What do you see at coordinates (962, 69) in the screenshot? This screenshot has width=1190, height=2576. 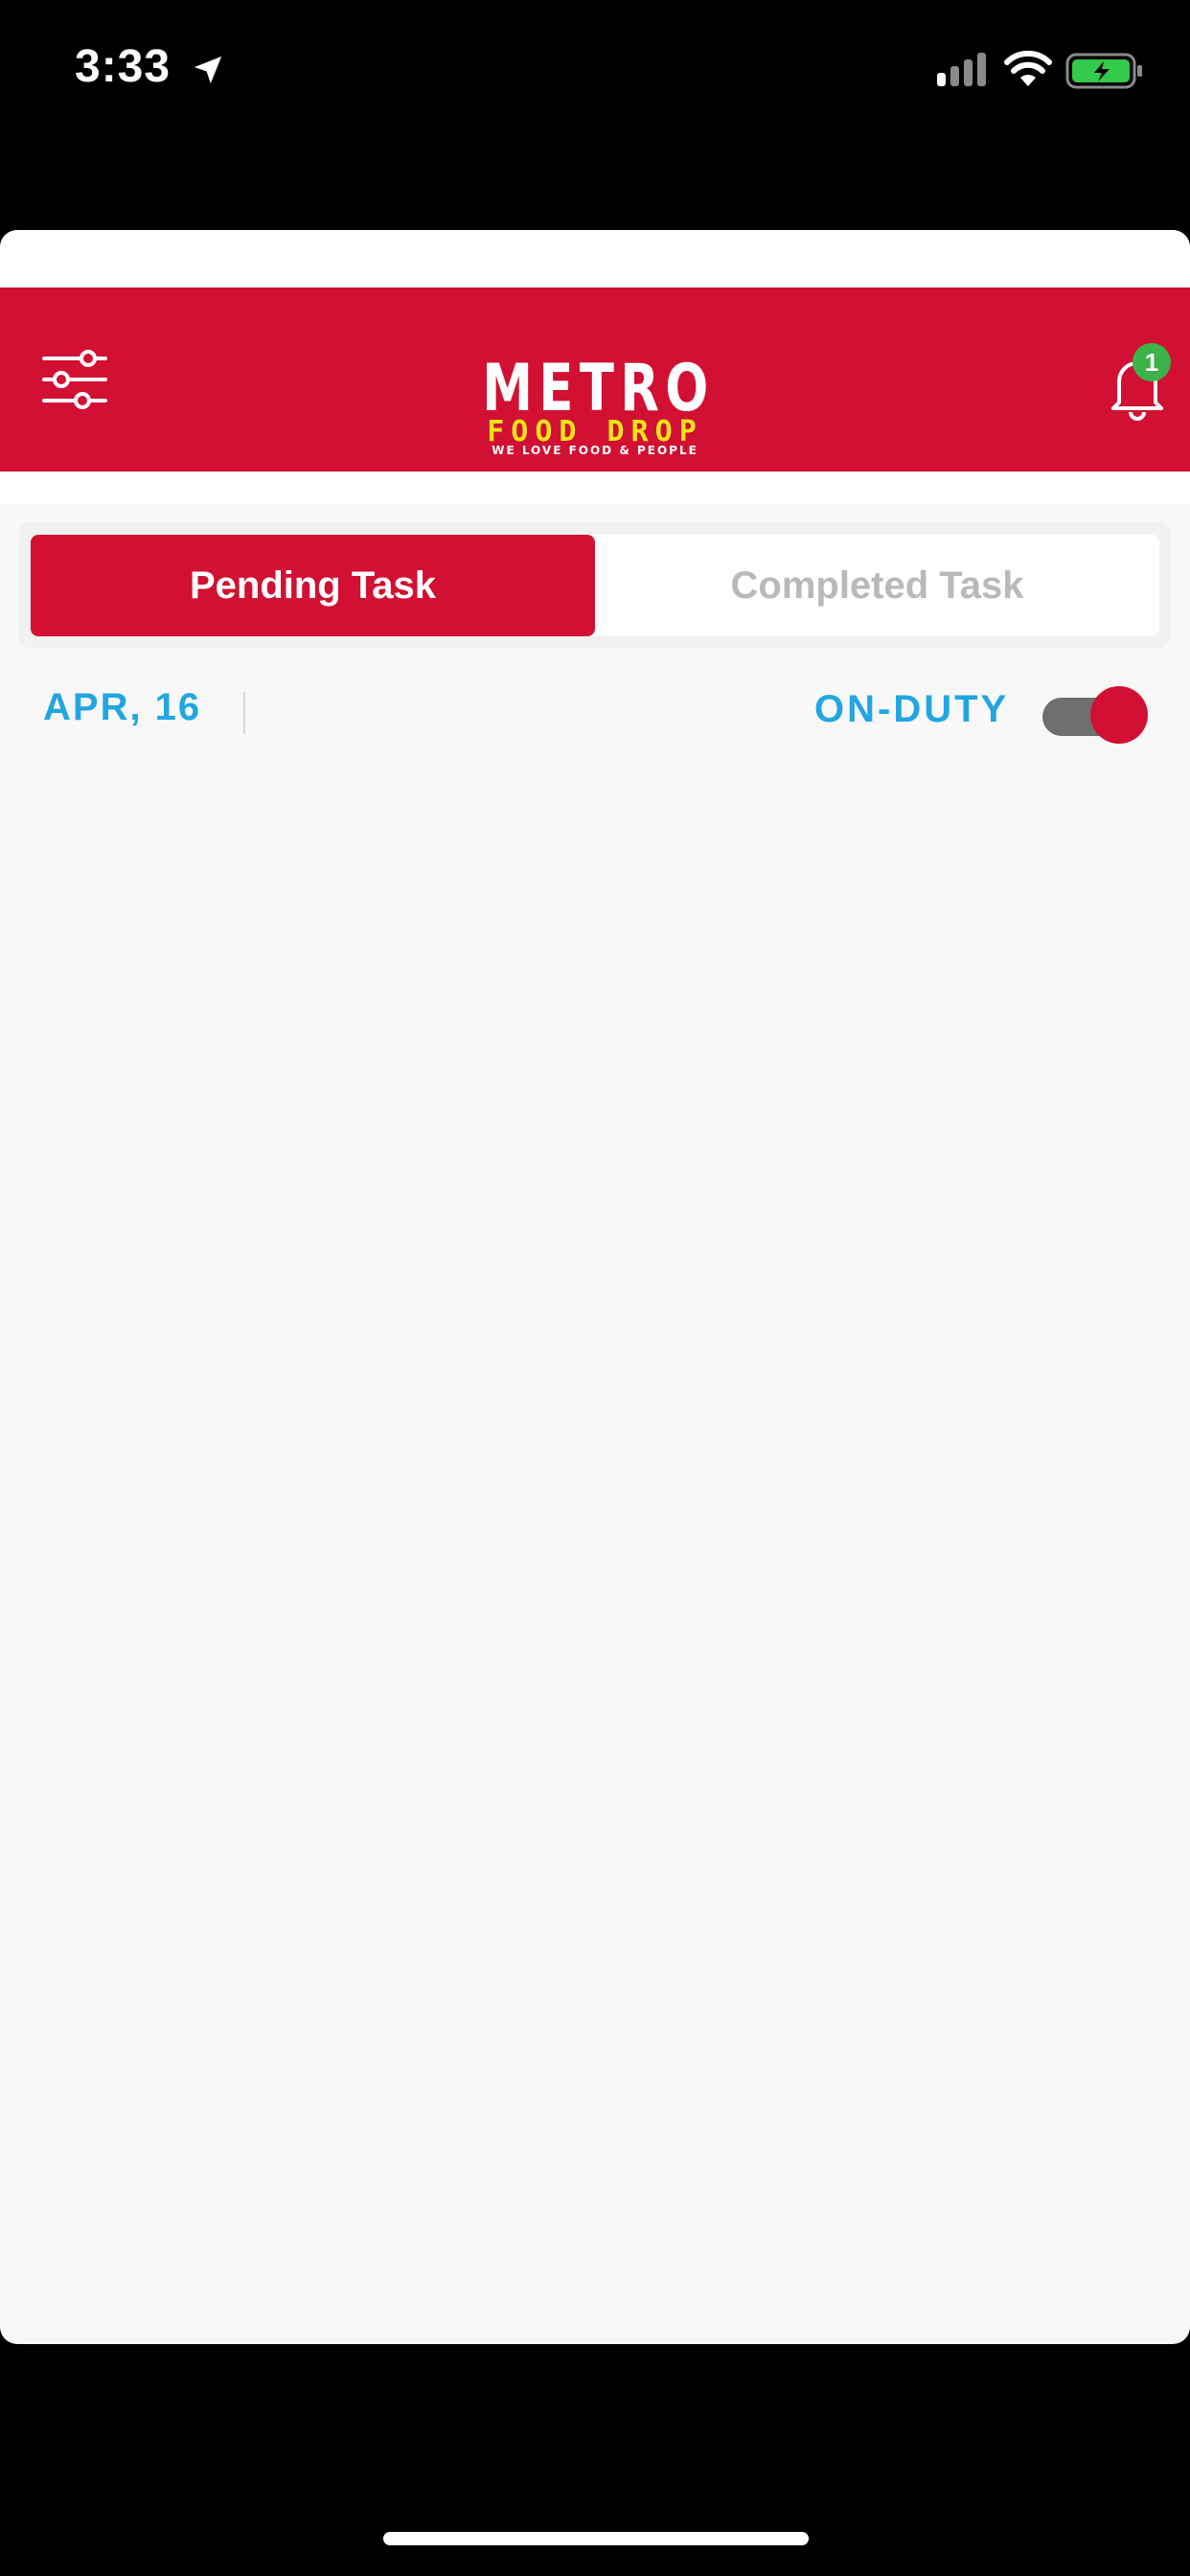 I see `cellular-signal-icon` at bounding box center [962, 69].